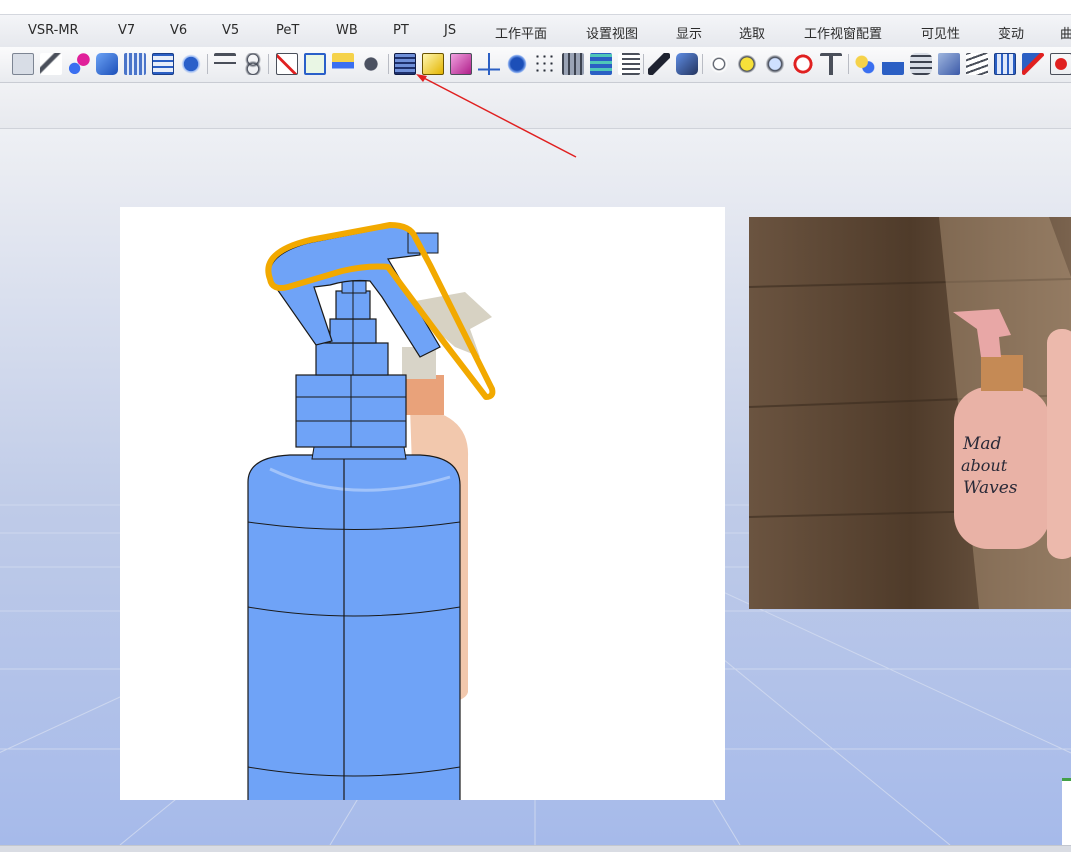 The height and width of the screenshot is (852, 1071). Describe the element at coordinates (803, 64) in the screenshot. I see `no-entry-icon` at that location.